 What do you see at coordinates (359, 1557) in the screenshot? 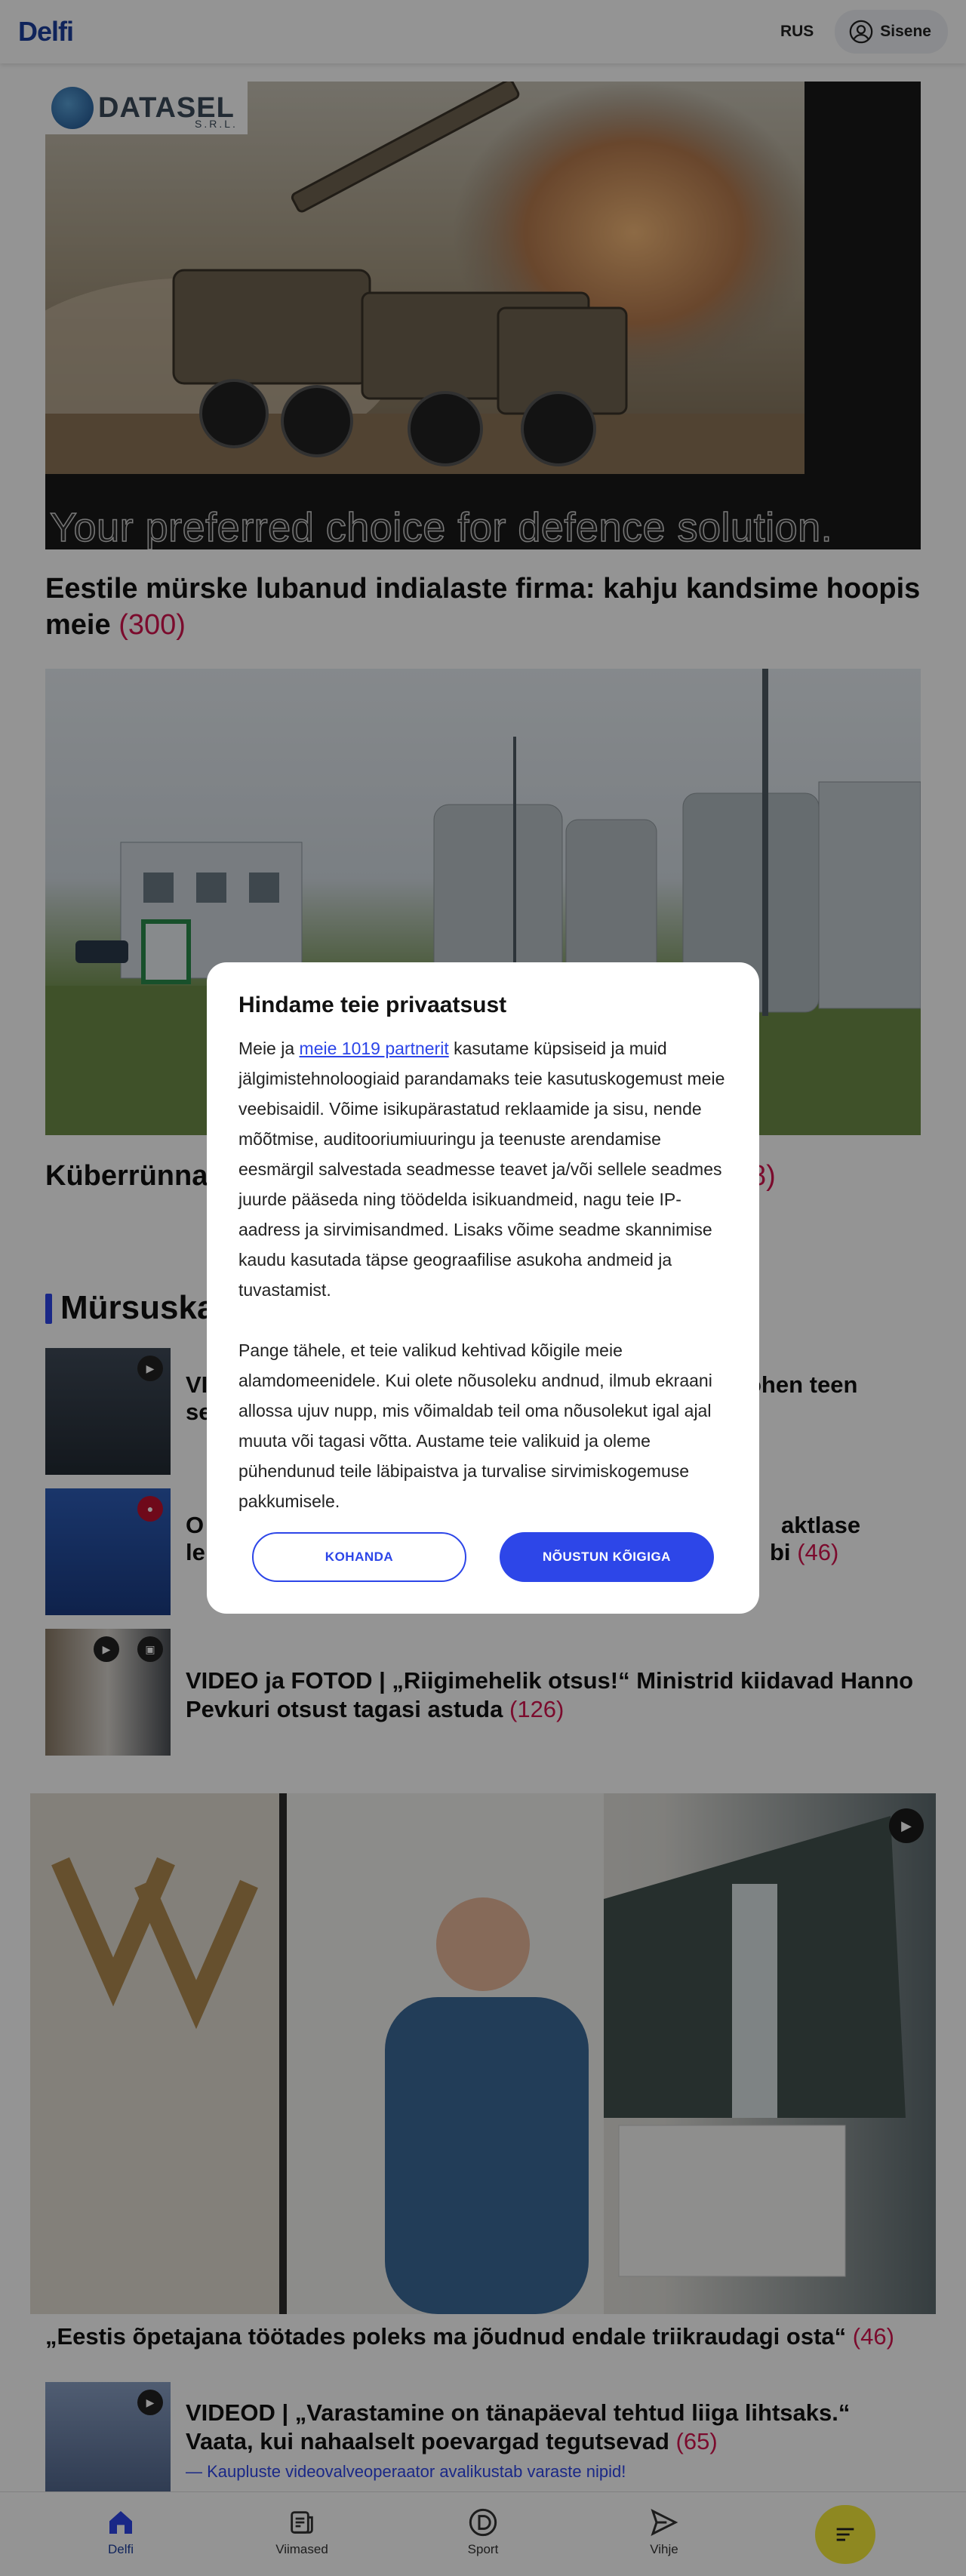
I see `customize-button: KOHANDA` at bounding box center [359, 1557].